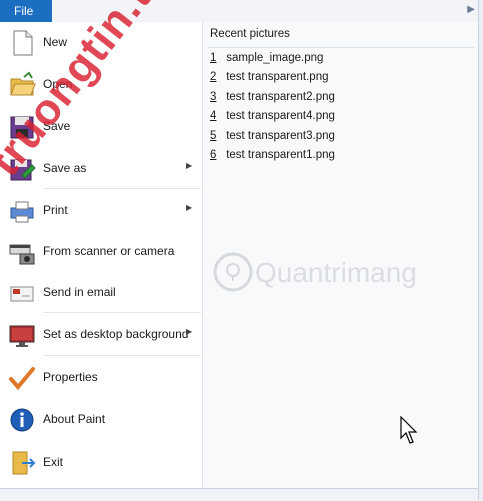  Describe the element at coordinates (340, 158) in the screenshot. I see `recent-item: 6 test transparent1.png` at that location.